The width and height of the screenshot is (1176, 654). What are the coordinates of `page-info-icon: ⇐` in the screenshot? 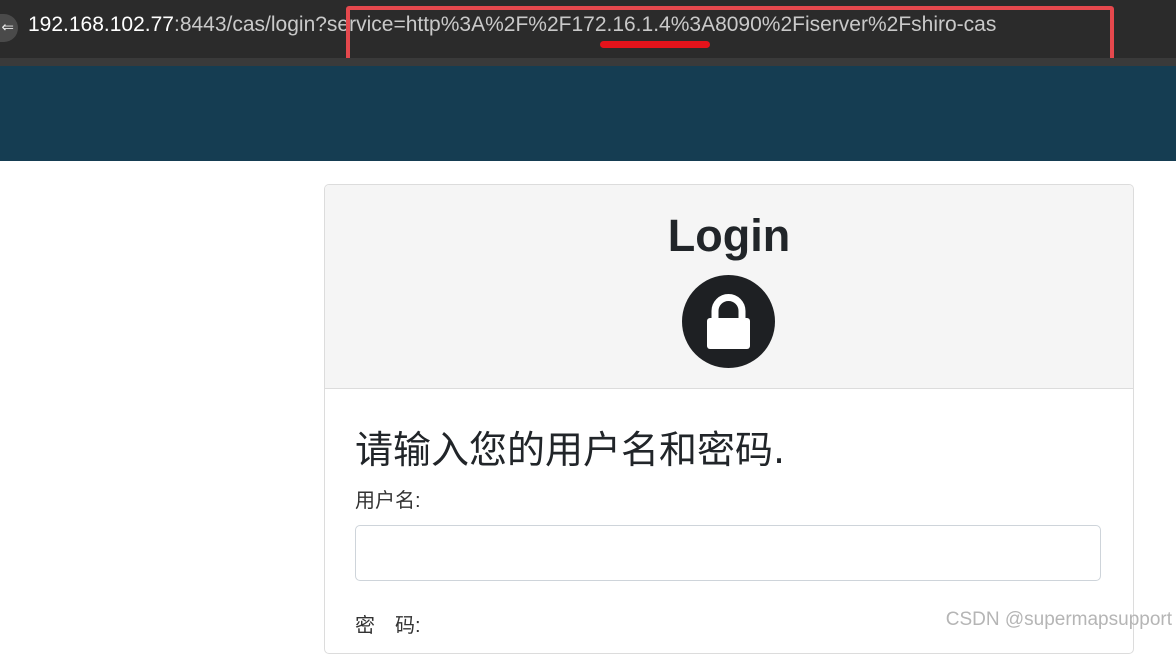 It's located at (9, 28).